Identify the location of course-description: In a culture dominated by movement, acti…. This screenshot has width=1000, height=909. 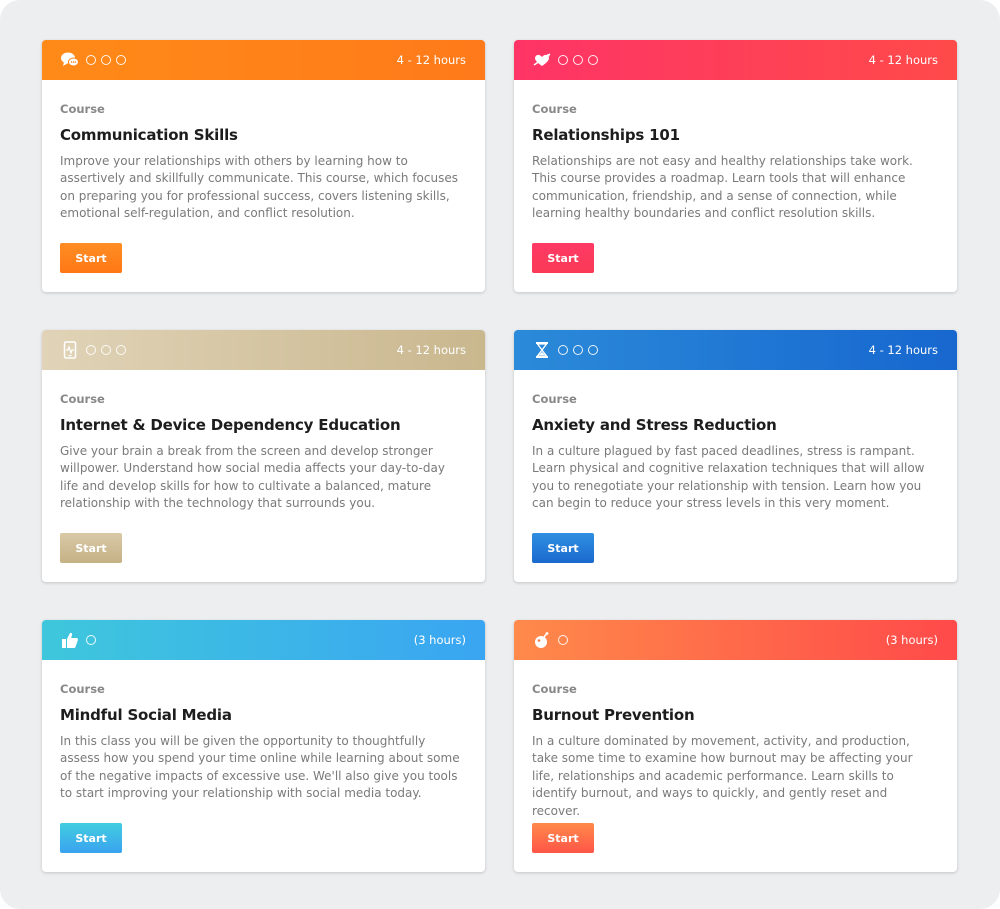
(722, 776).